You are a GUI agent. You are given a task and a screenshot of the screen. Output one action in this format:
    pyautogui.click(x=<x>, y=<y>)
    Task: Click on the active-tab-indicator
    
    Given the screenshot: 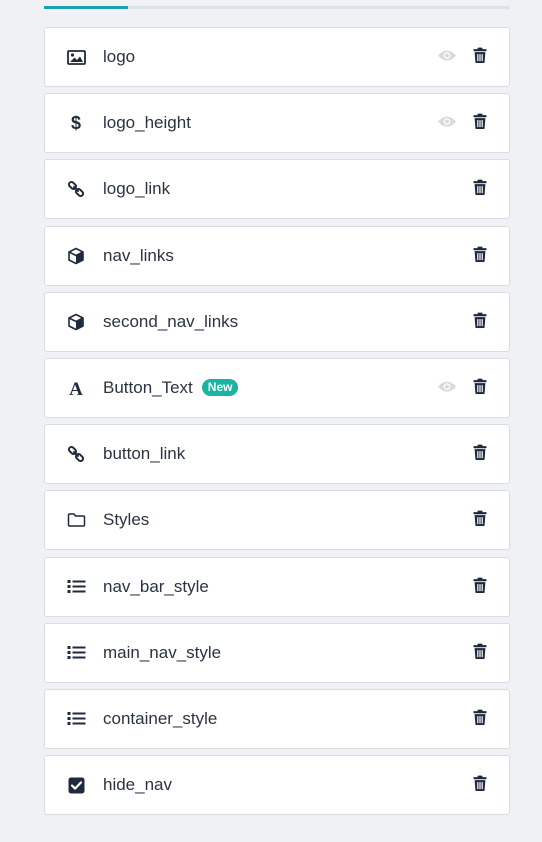 What is the action you would take?
    pyautogui.click(x=86, y=7)
    